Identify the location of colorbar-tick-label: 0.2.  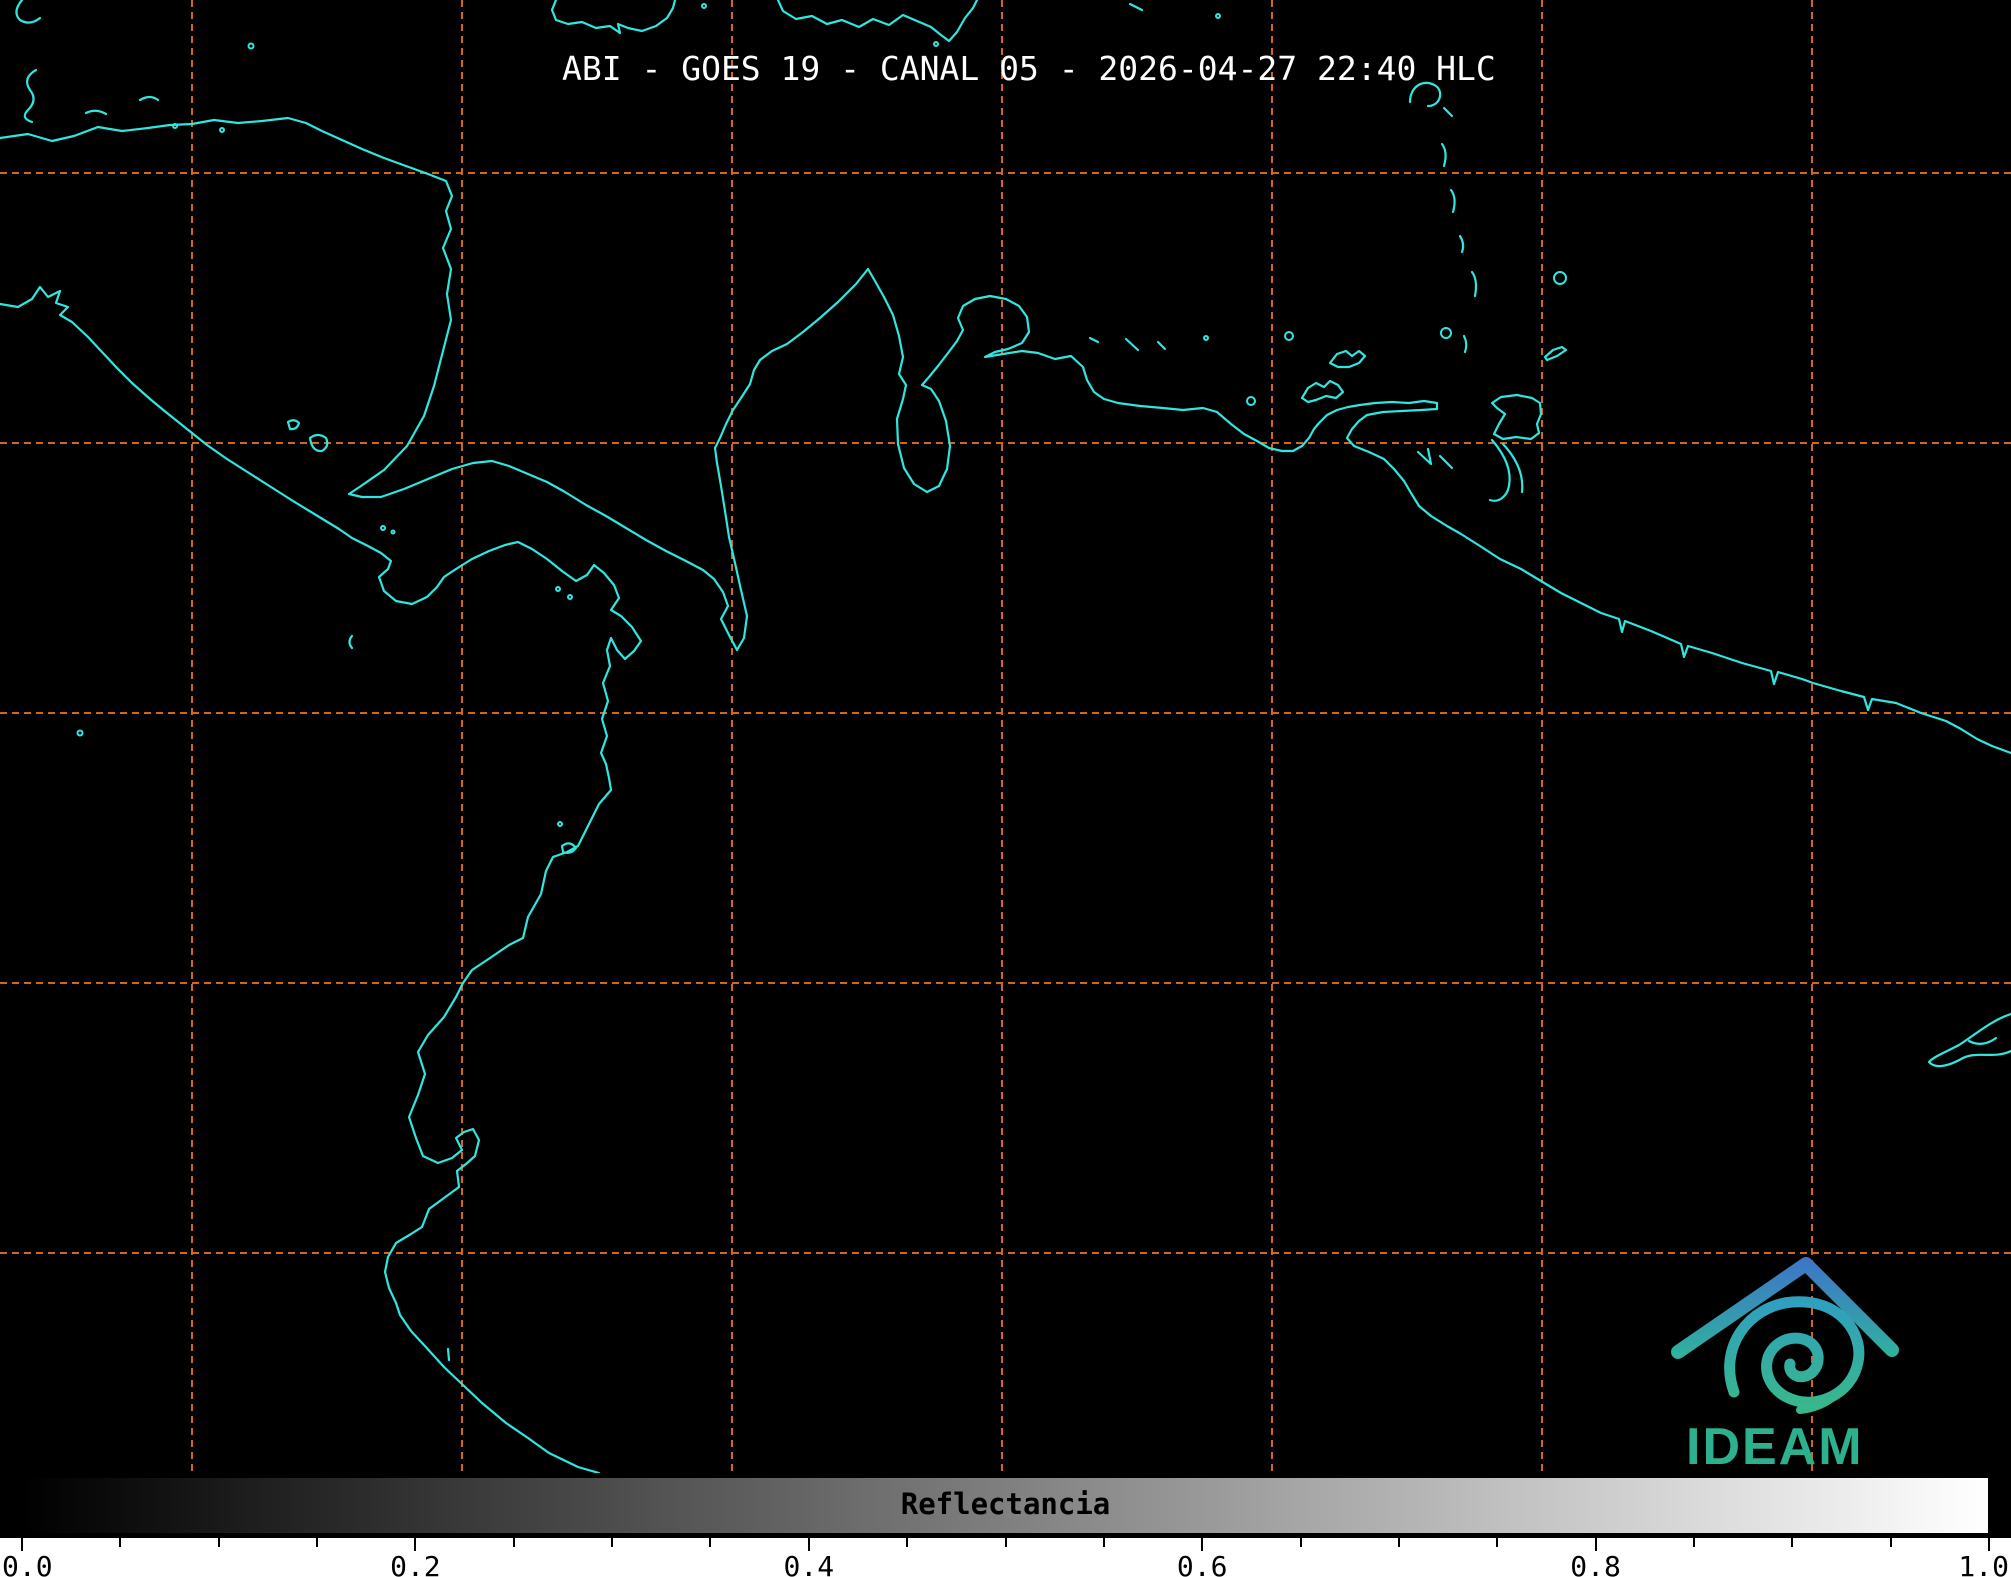
(415, 1563).